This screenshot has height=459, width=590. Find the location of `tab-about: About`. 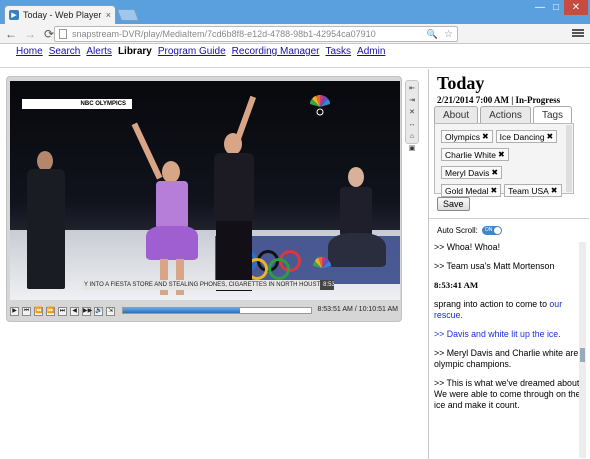

tab-about: About is located at coordinates (456, 114).